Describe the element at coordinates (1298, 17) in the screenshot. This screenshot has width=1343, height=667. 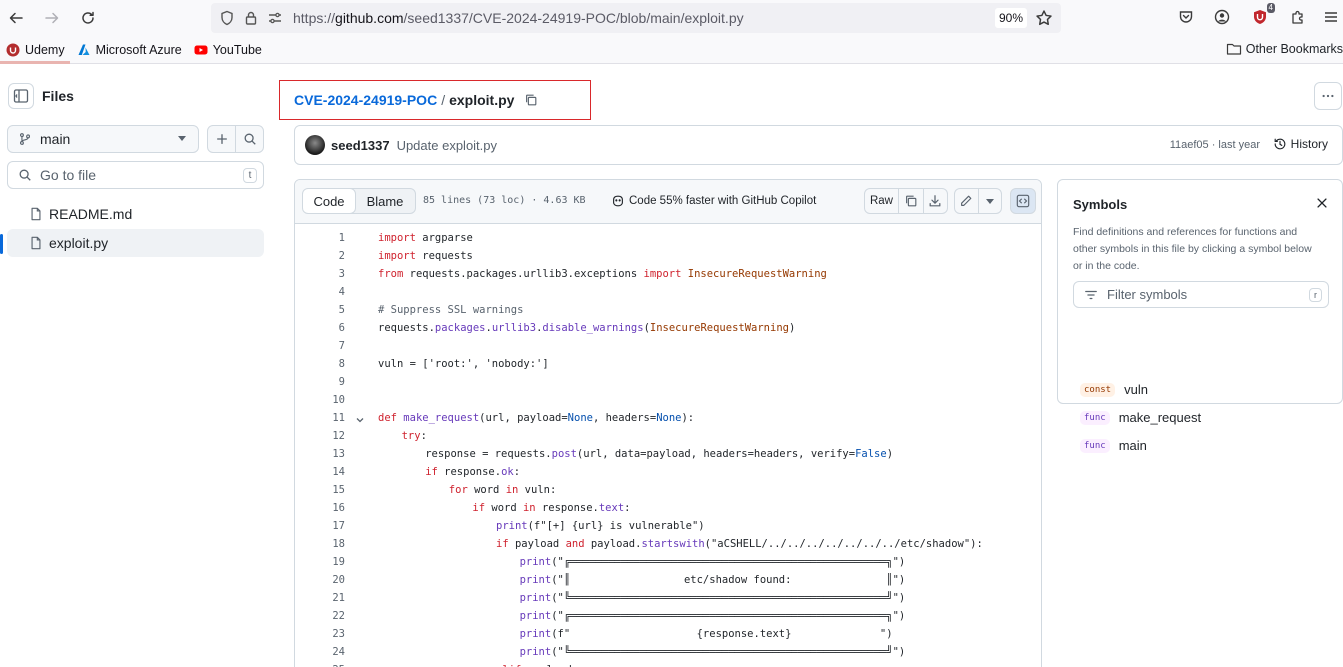
I see `extensions-puzzle-icon` at that location.